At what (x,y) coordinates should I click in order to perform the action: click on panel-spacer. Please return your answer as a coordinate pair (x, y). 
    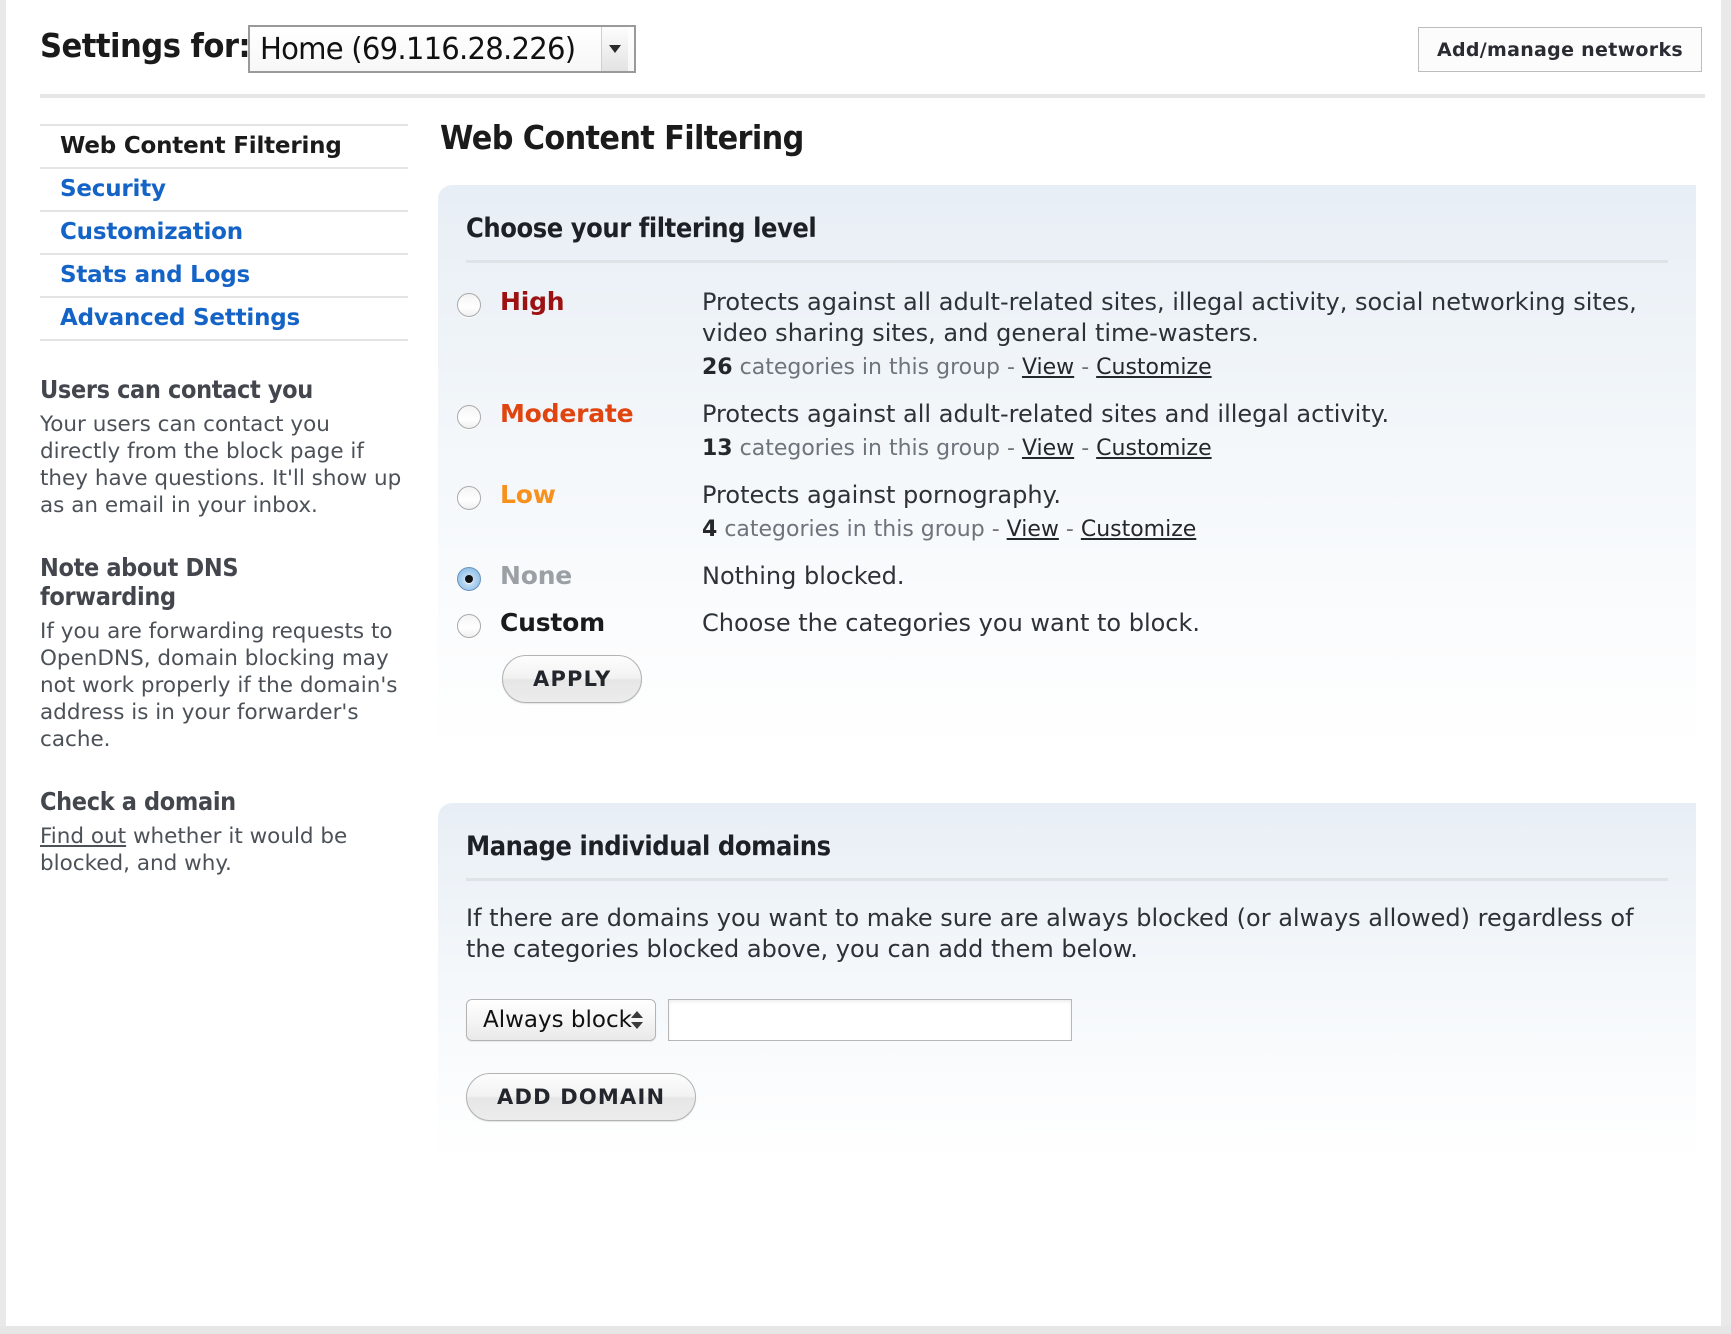
    Looking at the image, I should click on (1067, 776).